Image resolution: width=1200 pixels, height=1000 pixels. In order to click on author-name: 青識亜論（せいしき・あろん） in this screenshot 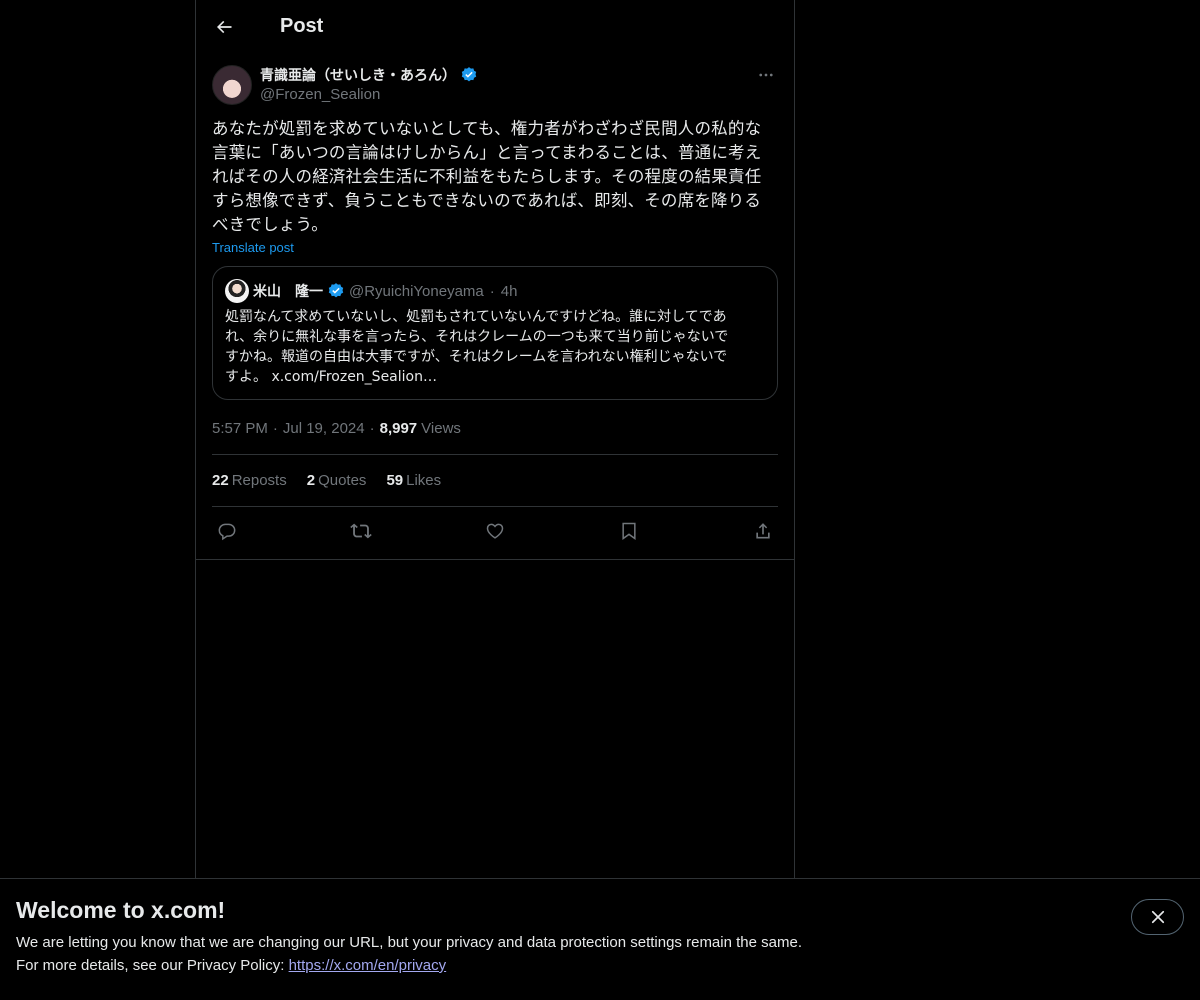, I will do `click(358, 75)`.